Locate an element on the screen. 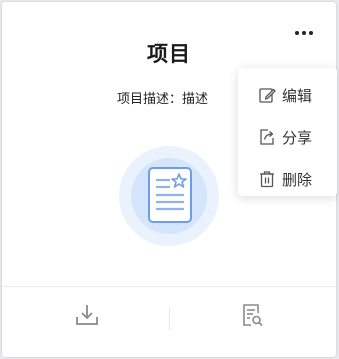 This screenshot has height=359, width=339. share-icon is located at coordinates (267, 137).